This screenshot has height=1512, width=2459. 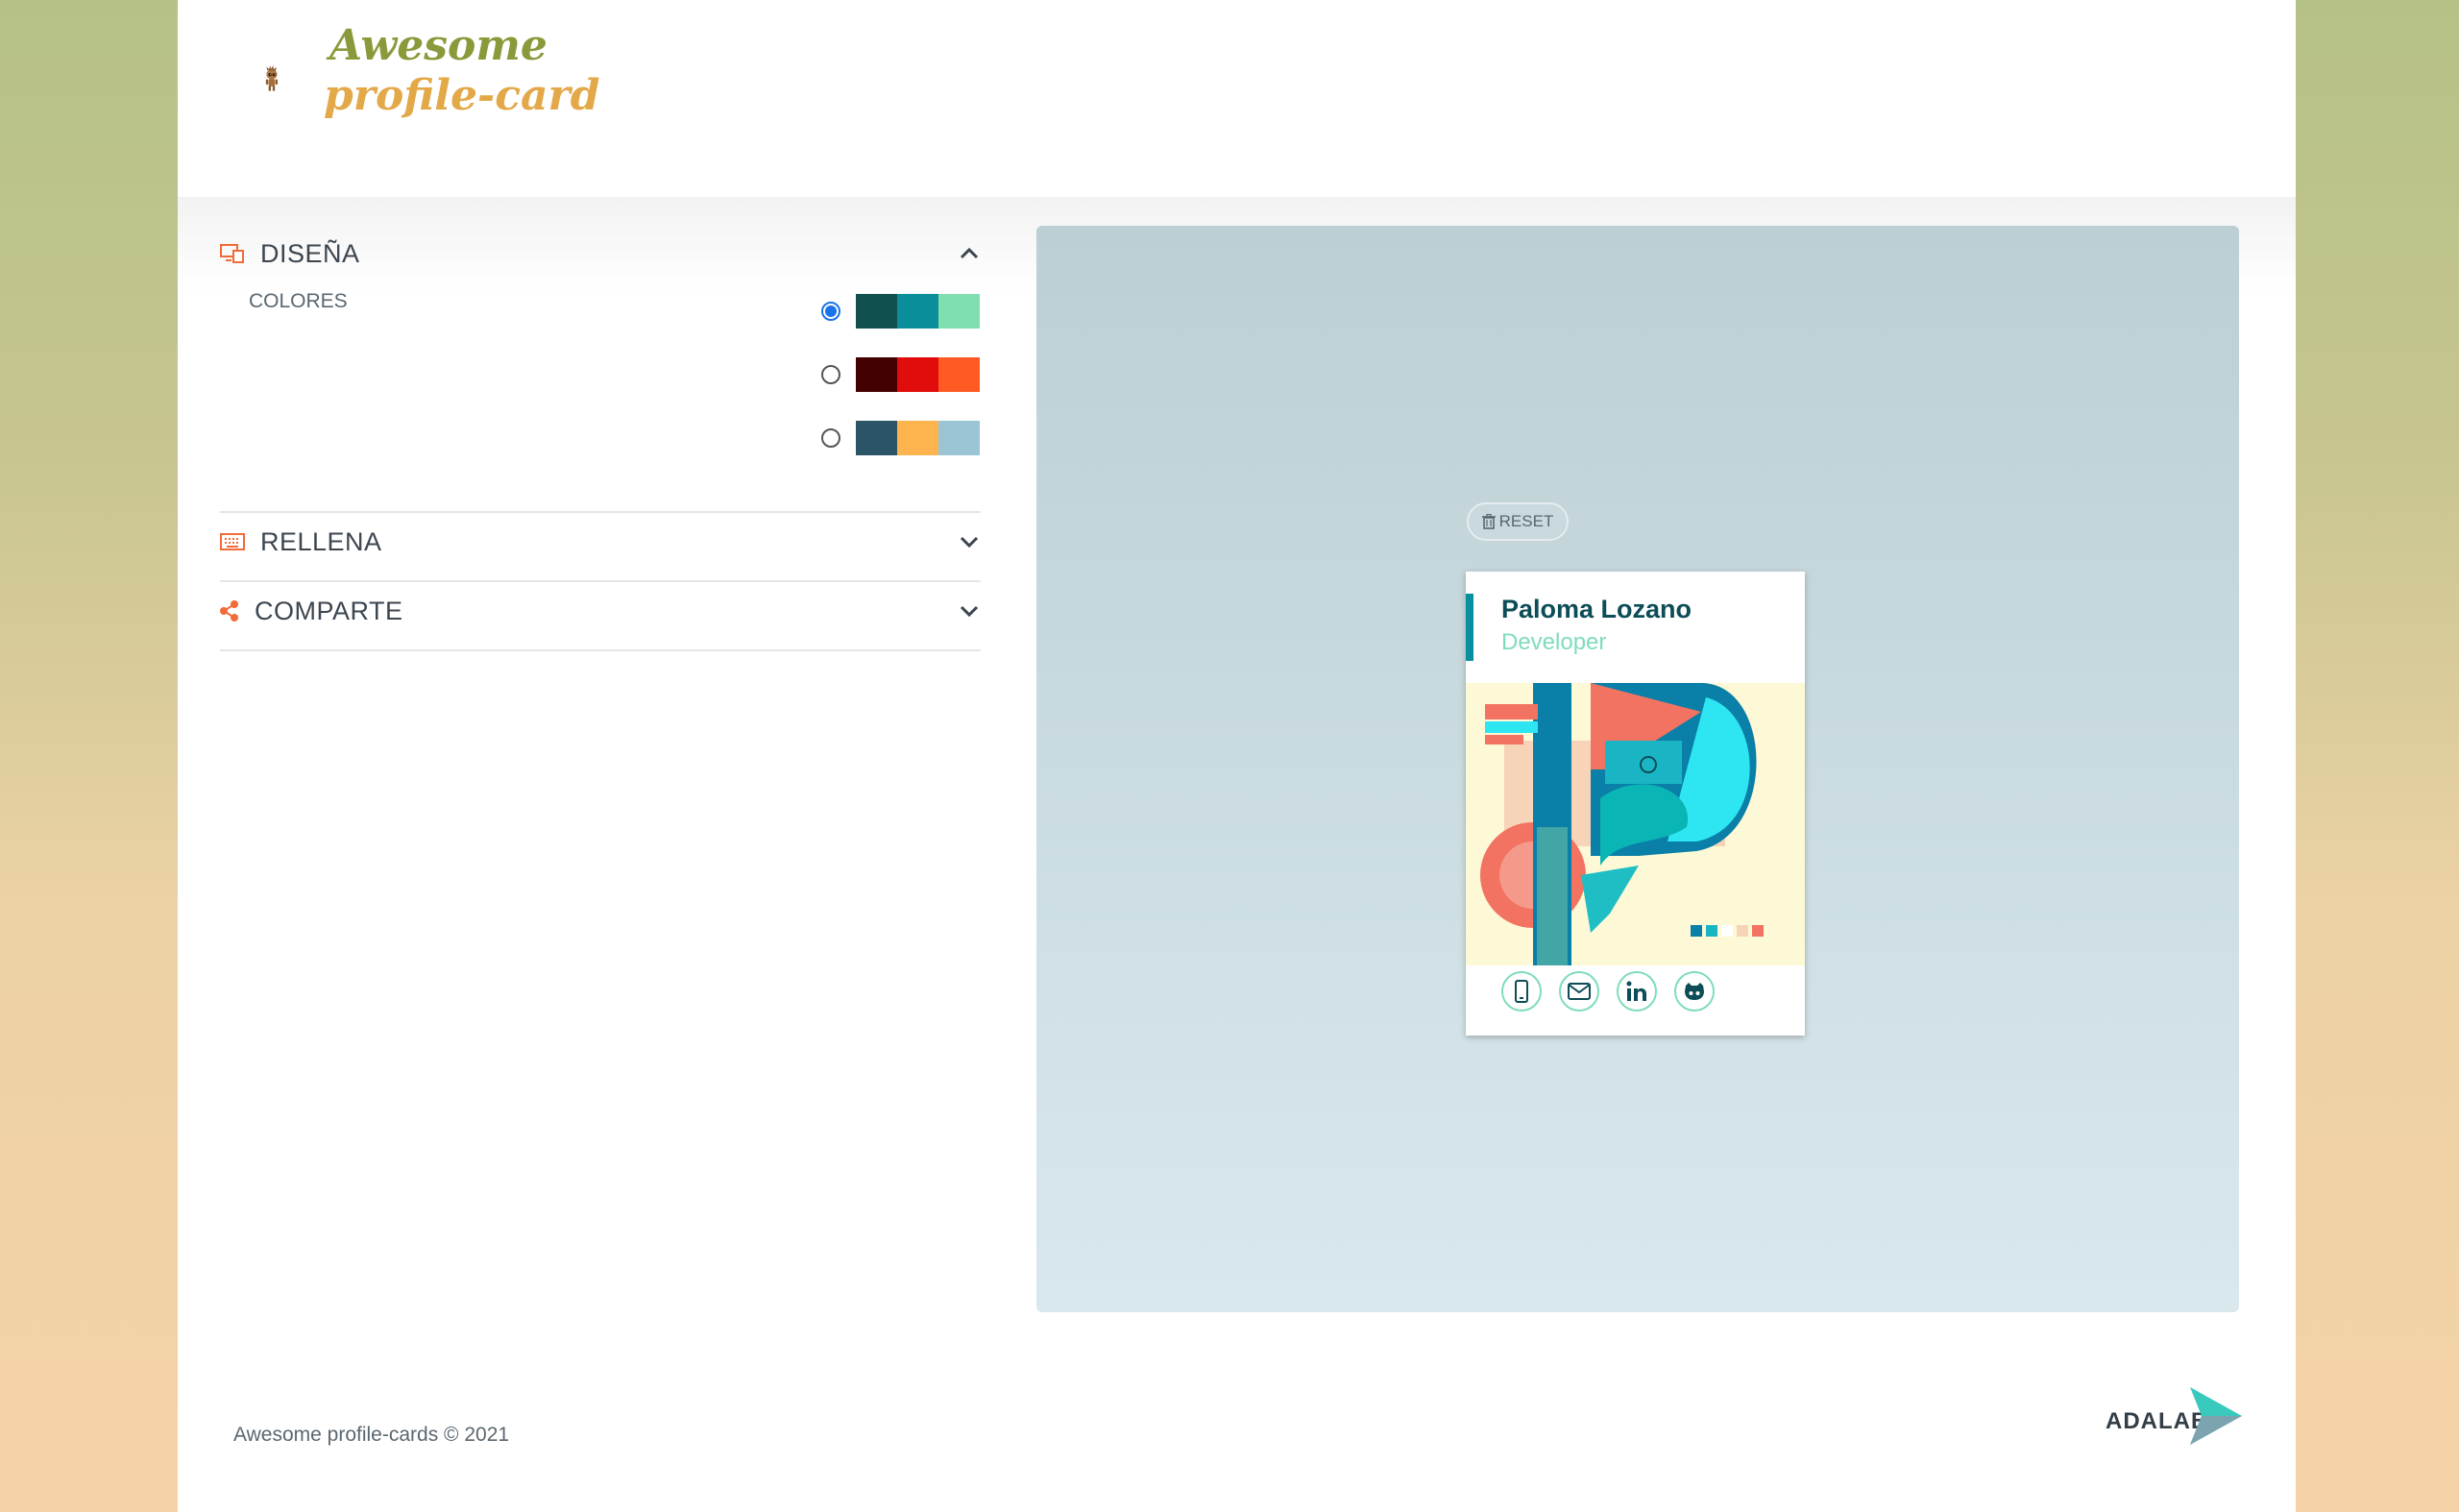 What do you see at coordinates (462, 95) in the screenshot?
I see `logo-line-2: profile-card` at bounding box center [462, 95].